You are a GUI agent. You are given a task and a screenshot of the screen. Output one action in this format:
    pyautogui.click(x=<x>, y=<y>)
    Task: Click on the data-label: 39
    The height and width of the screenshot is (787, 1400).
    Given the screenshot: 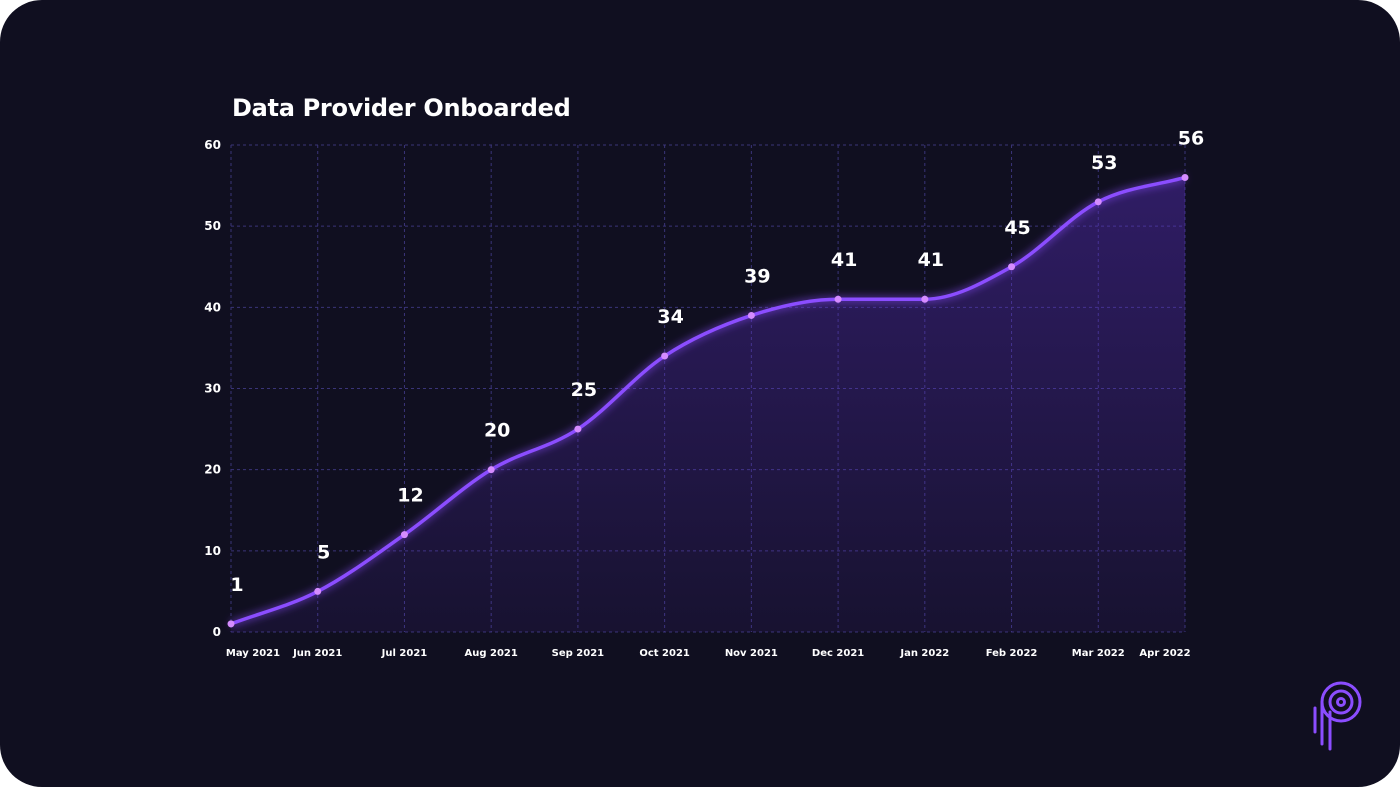 What is the action you would take?
    pyautogui.click(x=757, y=276)
    